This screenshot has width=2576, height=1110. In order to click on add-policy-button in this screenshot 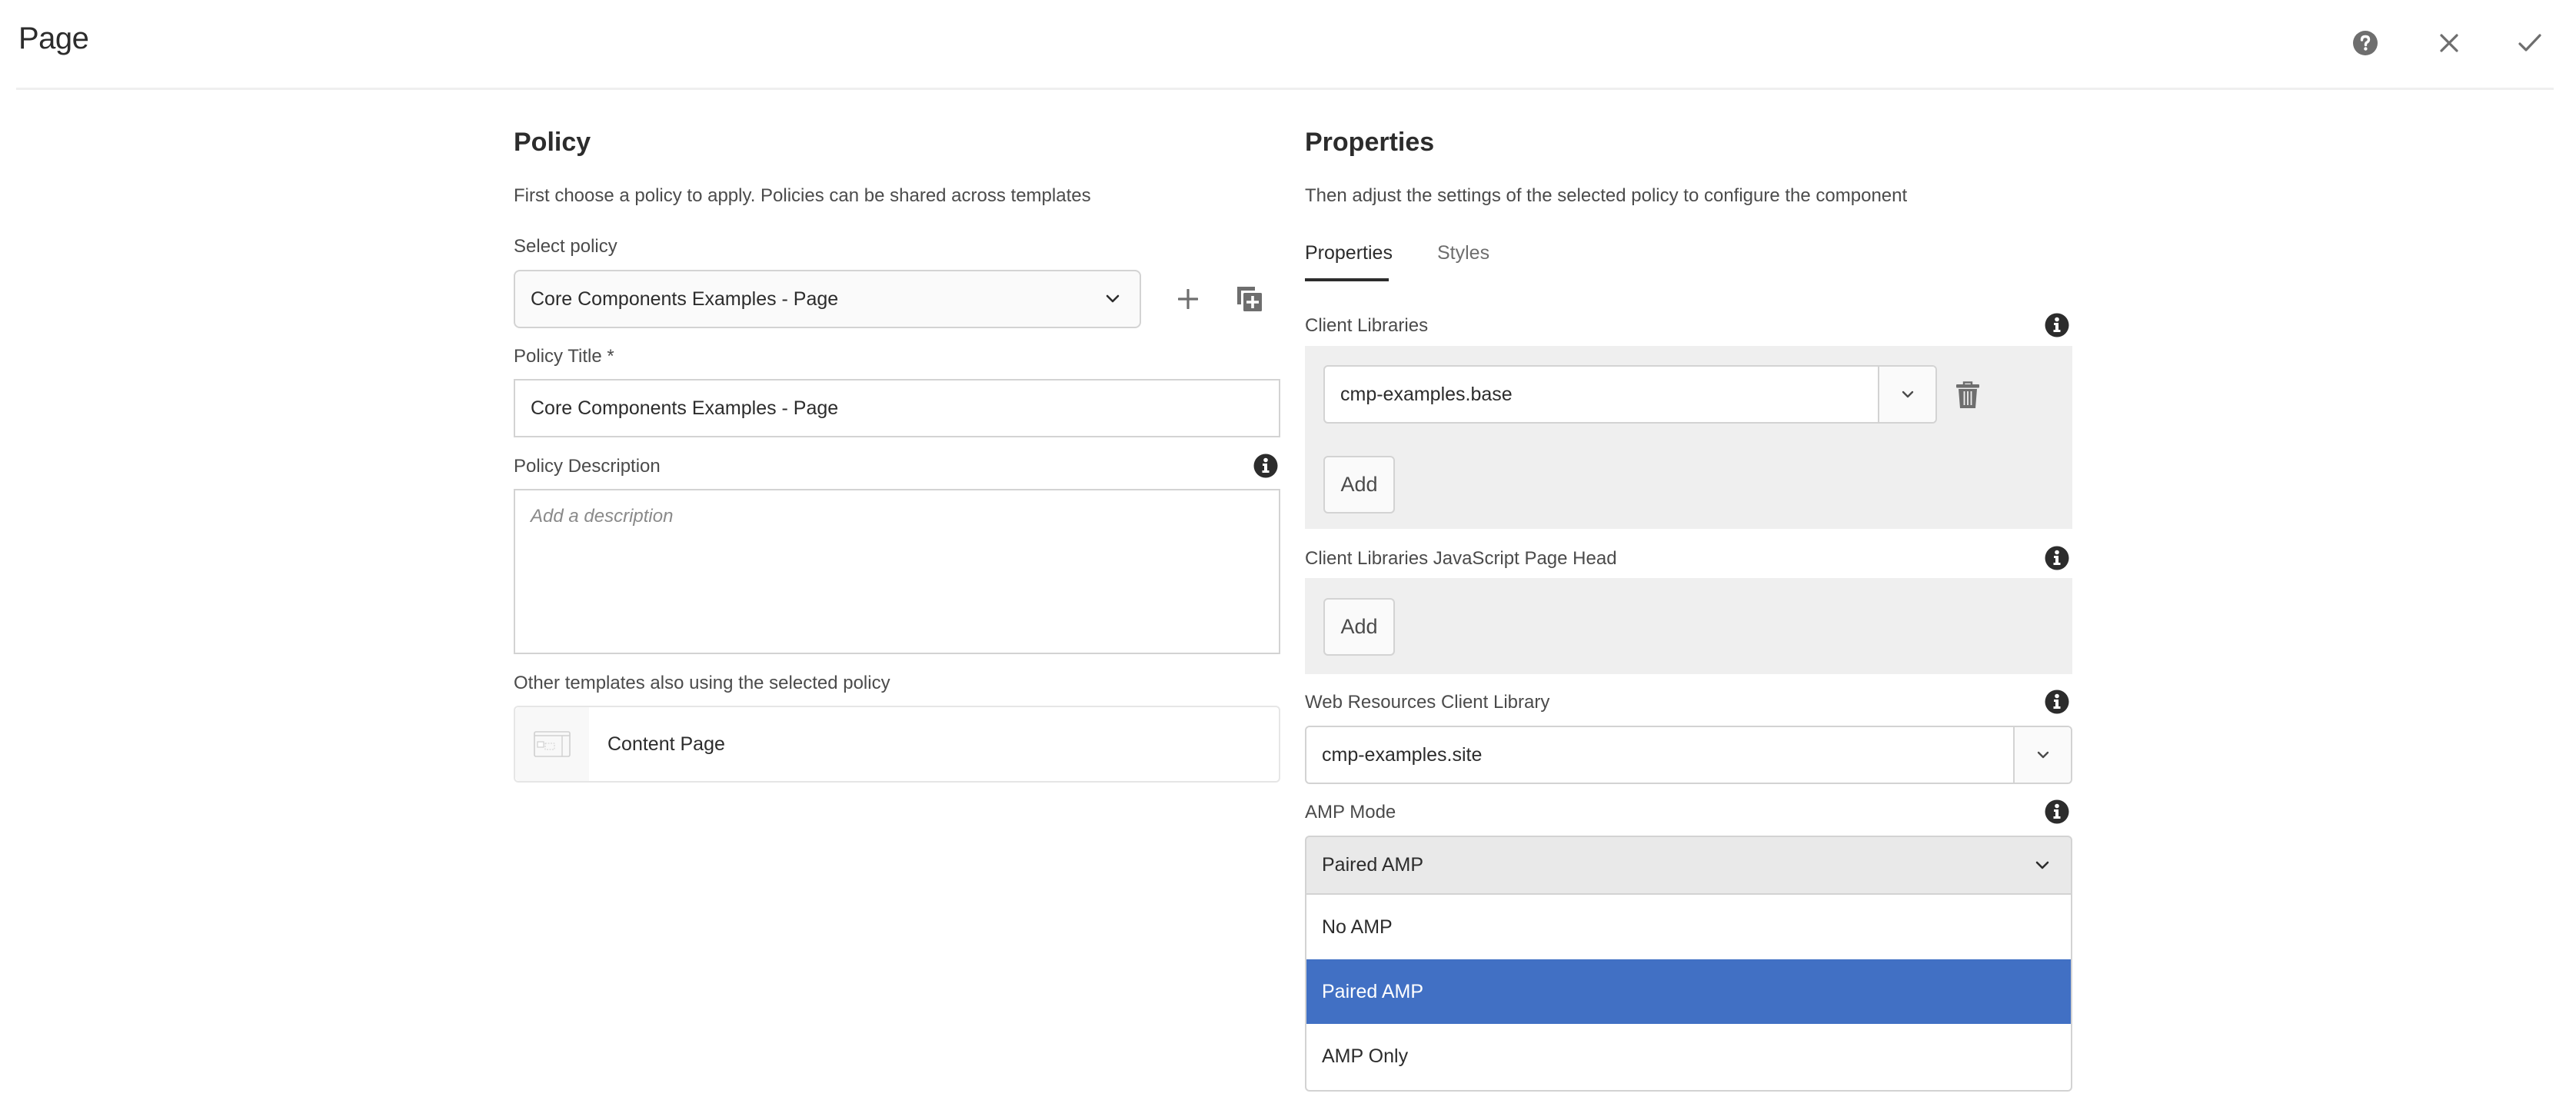, I will do `click(1188, 299)`.